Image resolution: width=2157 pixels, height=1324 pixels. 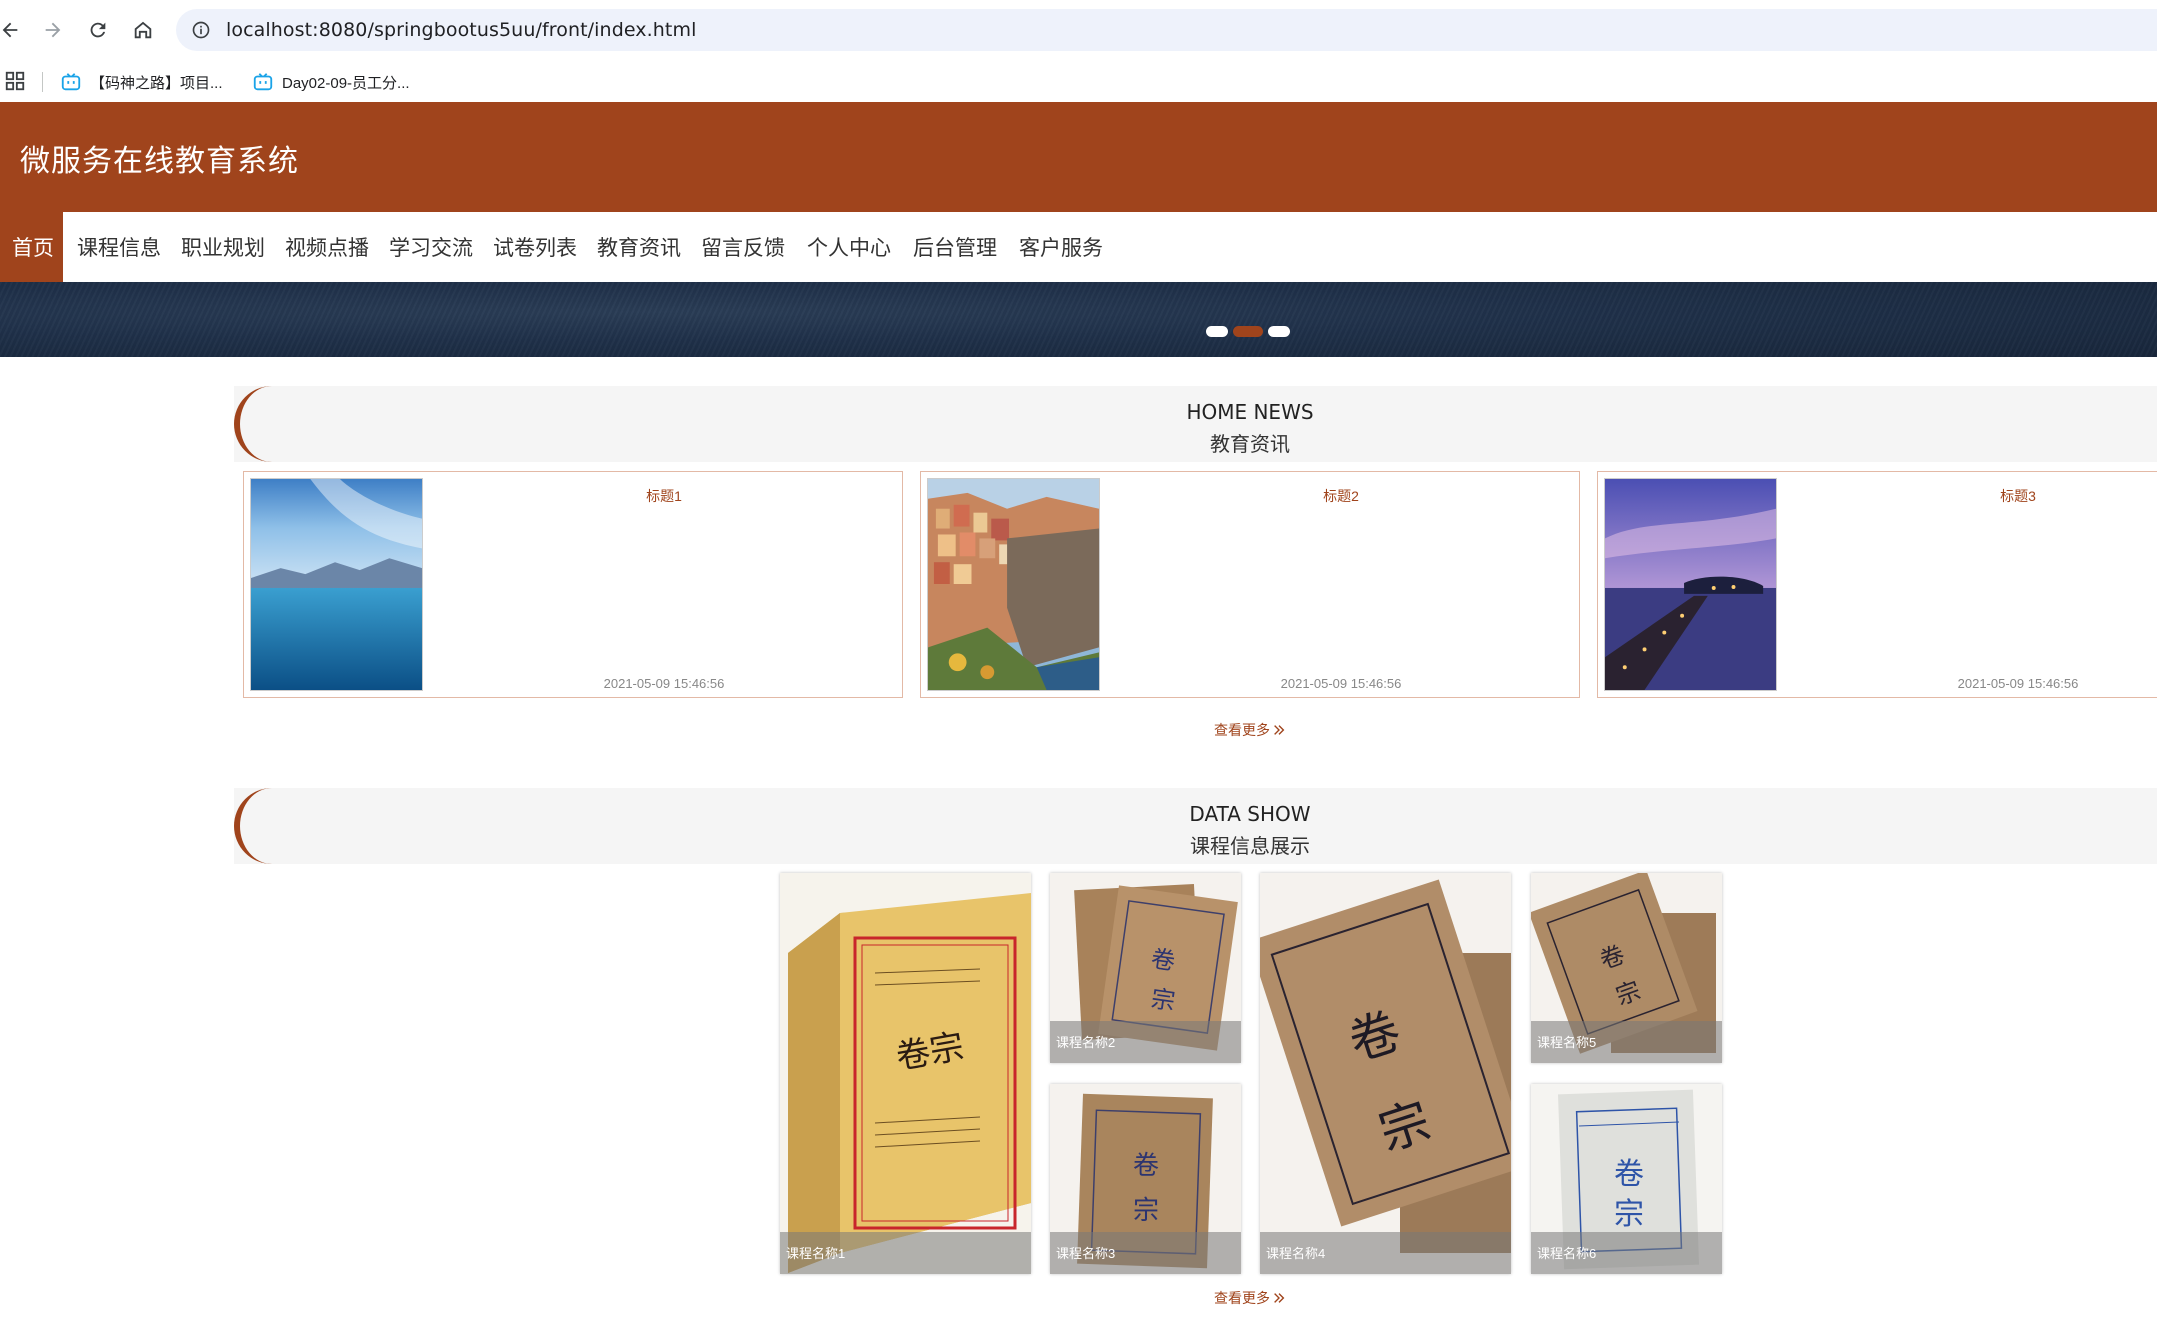 What do you see at coordinates (1250, 444) in the screenshot?
I see `news-cn-title: 教育资讯` at bounding box center [1250, 444].